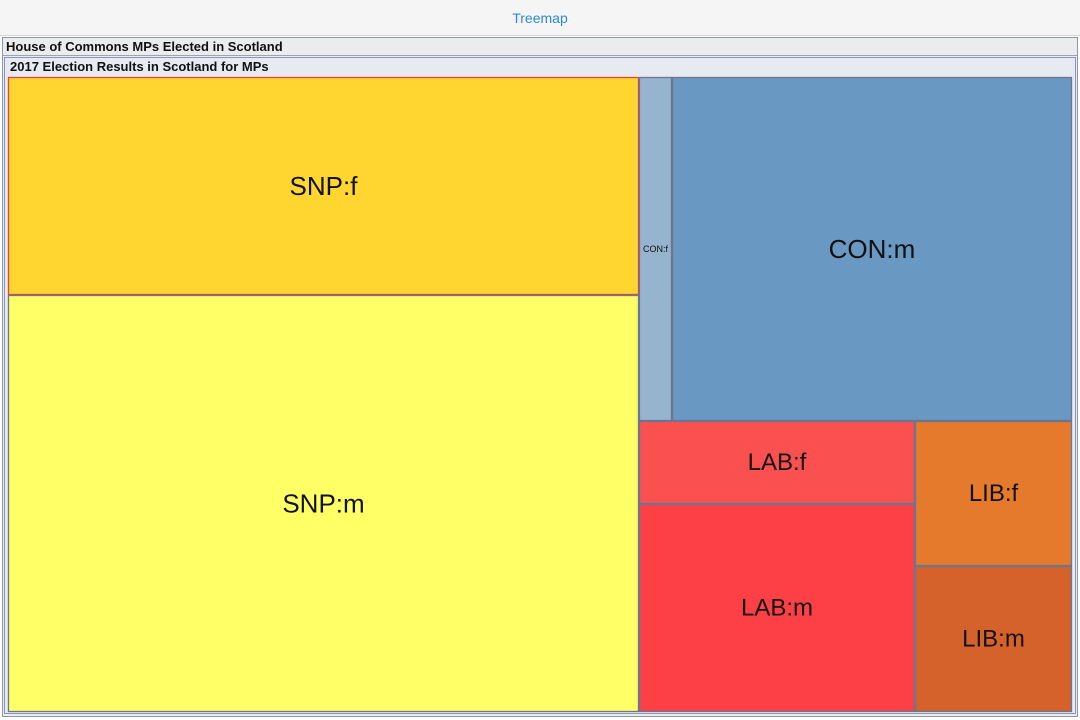 This screenshot has width=1080, height=720. I want to click on treemap-label-snp-f: SNP:f, so click(324, 186).